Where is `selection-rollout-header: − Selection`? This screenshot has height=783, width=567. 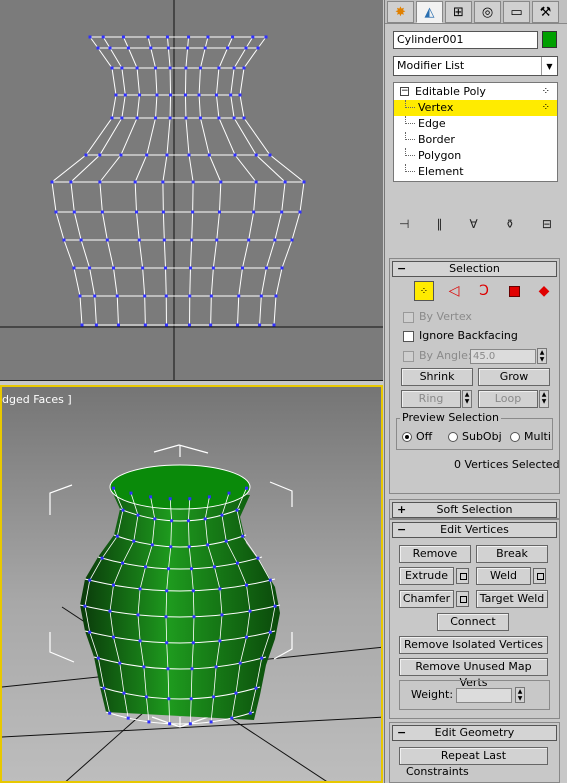
selection-rollout-header: − Selection is located at coordinates (474, 269).